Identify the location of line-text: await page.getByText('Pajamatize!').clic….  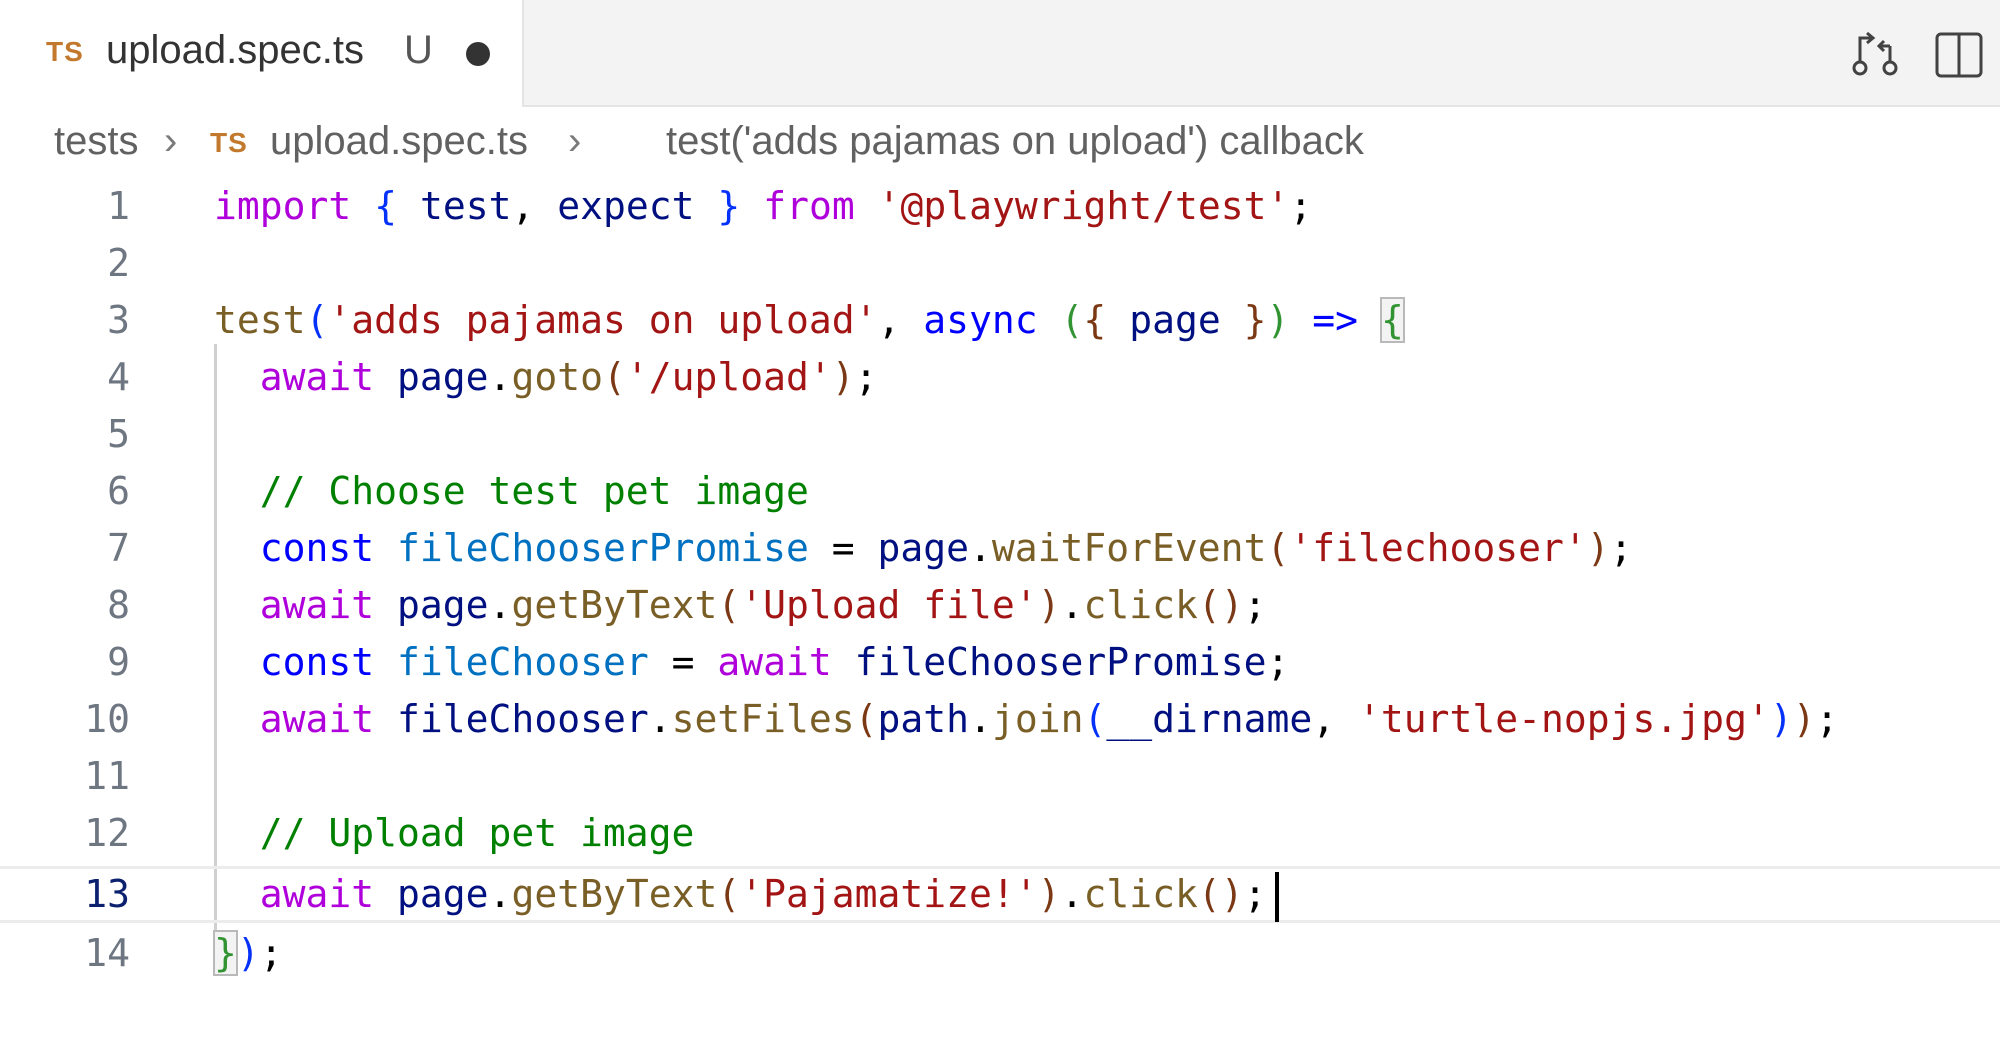
(763, 894).